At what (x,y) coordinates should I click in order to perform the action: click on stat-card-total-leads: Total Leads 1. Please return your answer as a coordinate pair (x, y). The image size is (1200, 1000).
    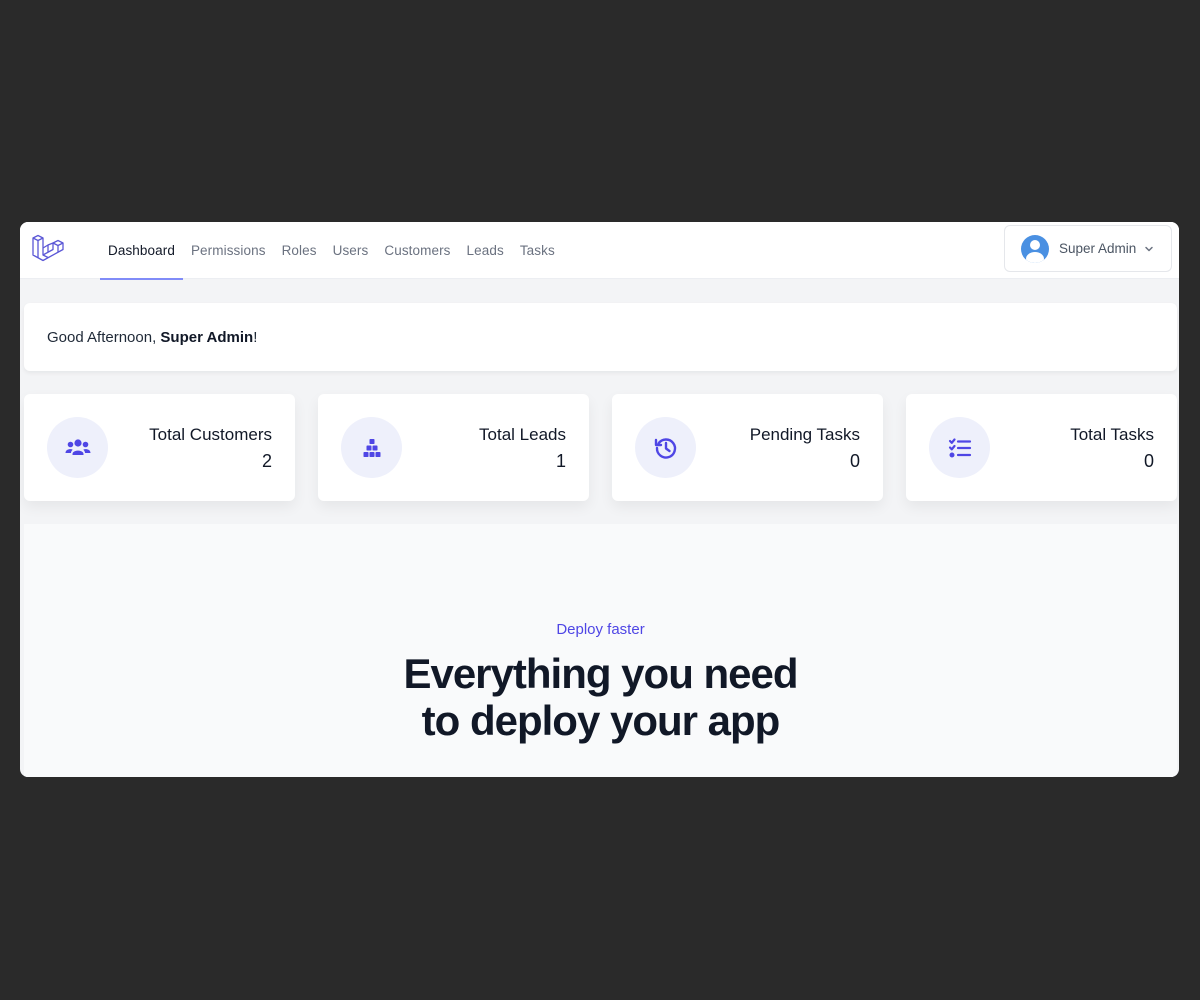
    Looking at the image, I should click on (453, 447).